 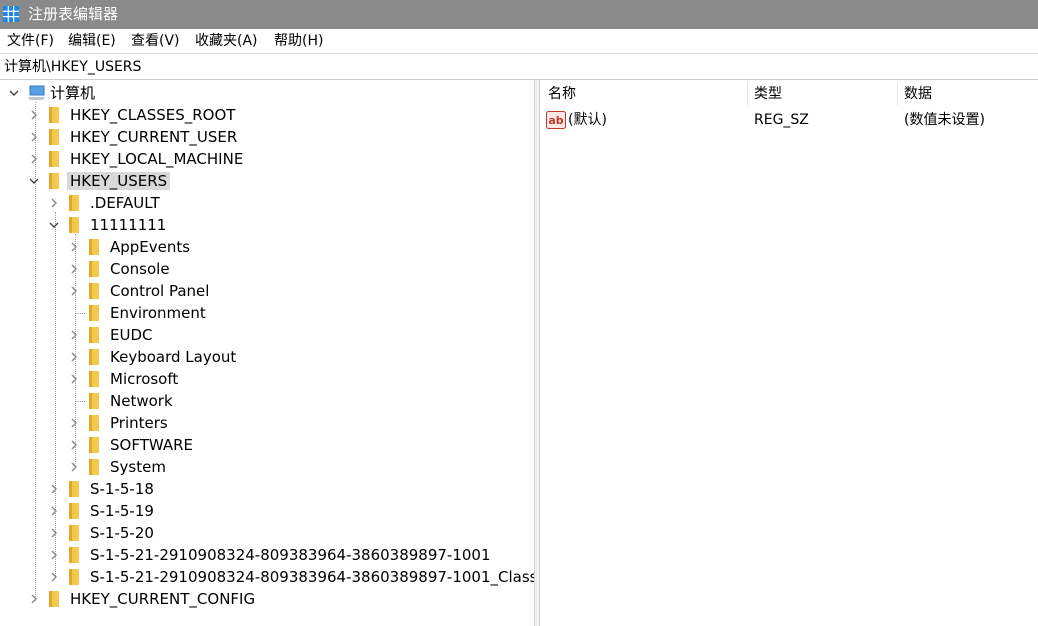 I want to click on tree-label: Environment, so click(x=158, y=313).